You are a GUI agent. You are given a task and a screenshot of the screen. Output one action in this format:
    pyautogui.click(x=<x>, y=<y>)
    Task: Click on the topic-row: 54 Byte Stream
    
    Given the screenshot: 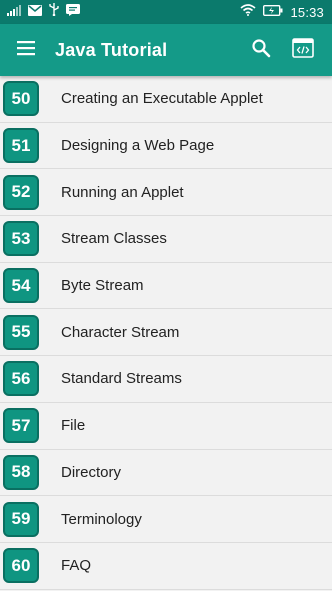 What is the action you would take?
    pyautogui.click(x=166, y=286)
    